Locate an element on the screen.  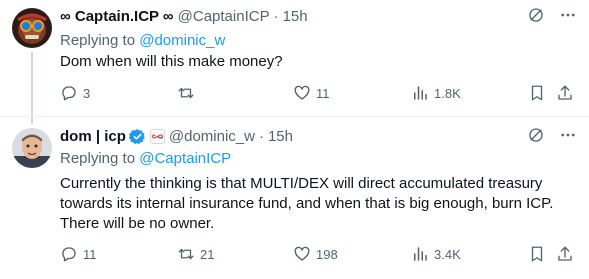
avatar-captainicp is located at coordinates (32, 28).